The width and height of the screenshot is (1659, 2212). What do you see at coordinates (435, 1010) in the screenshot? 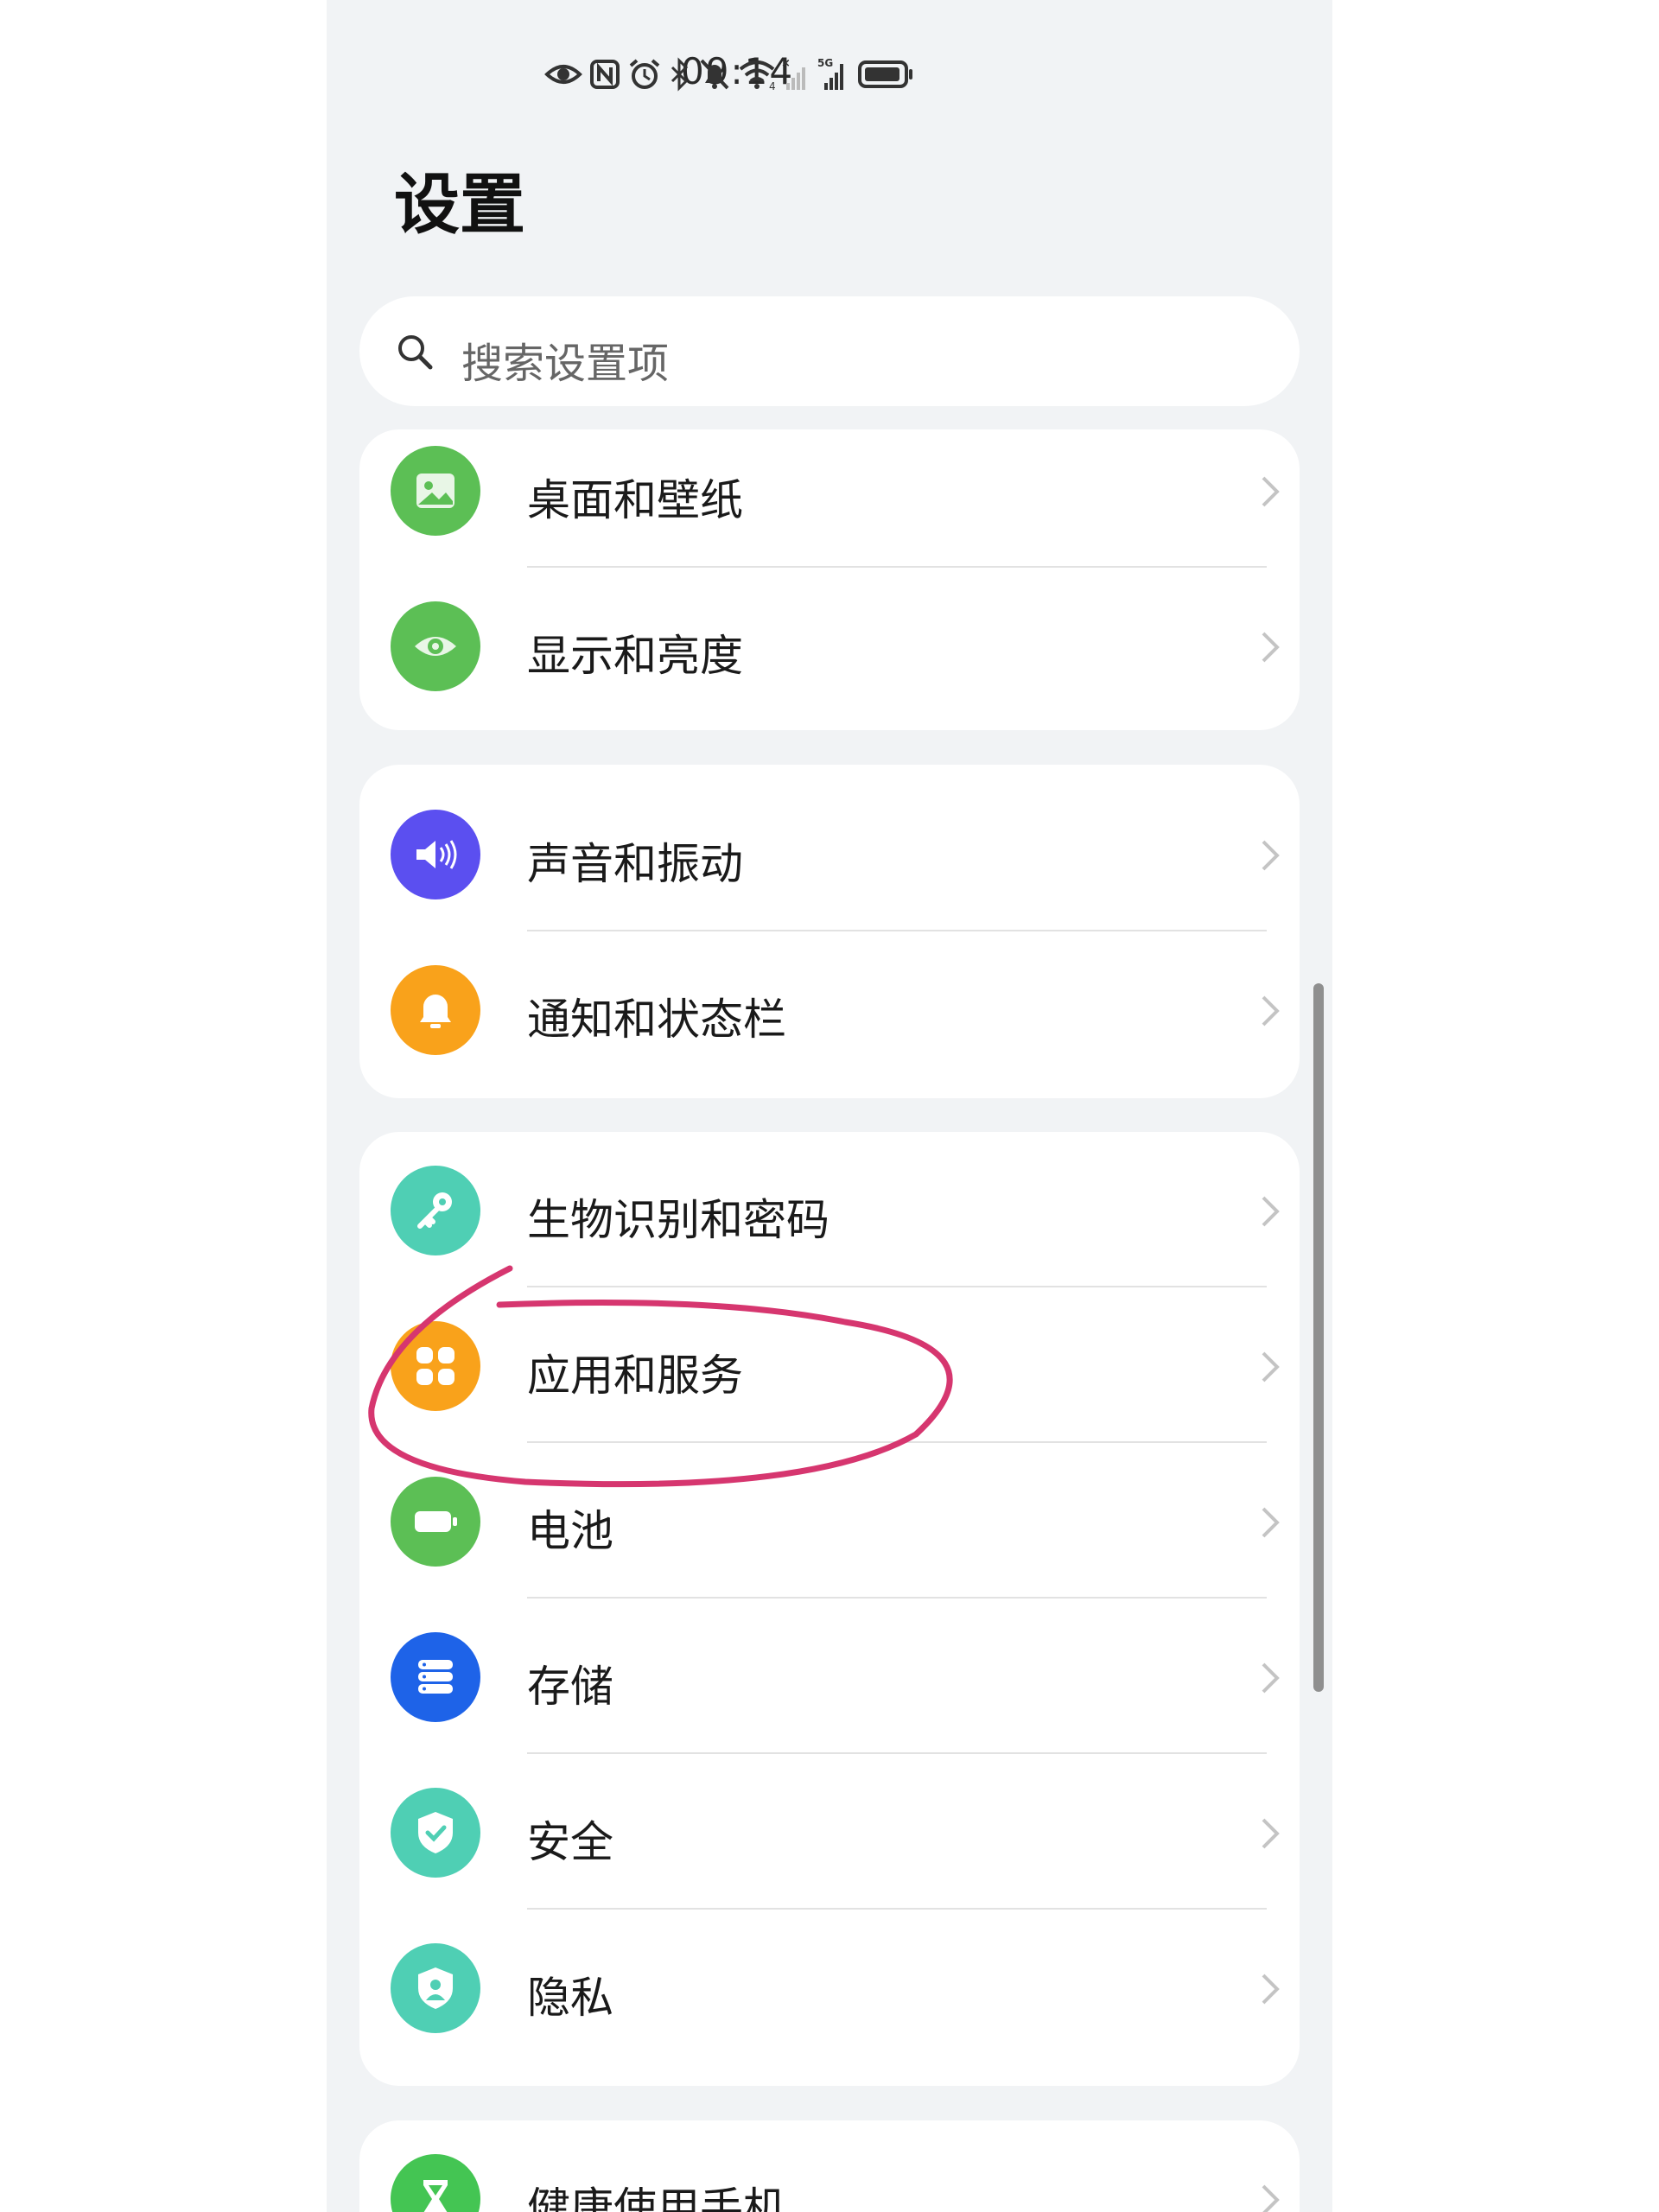
I see `bell-icon` at bounding box center [435, 1010].